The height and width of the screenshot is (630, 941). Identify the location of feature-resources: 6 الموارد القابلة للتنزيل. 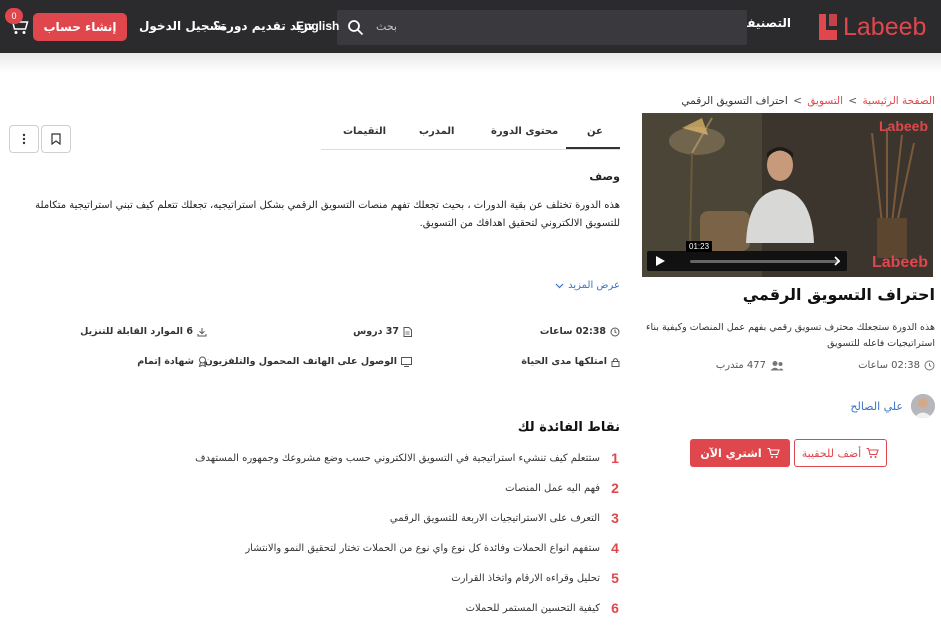
(143, 331).